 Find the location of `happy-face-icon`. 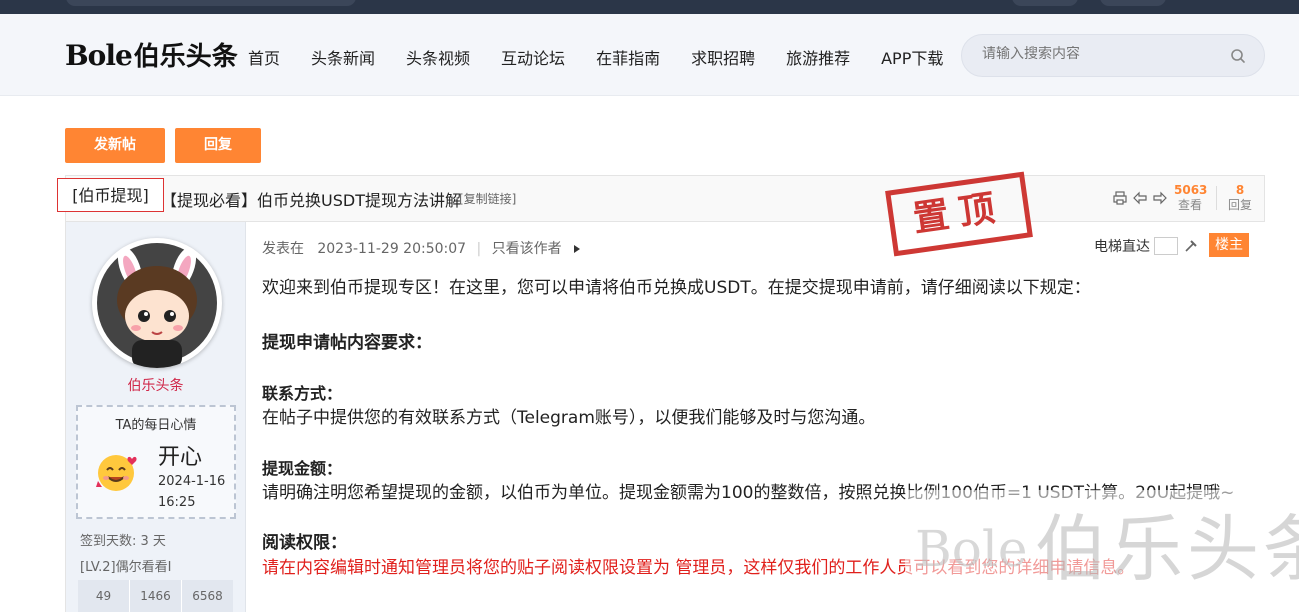

happy-face-icon is located at coordinates (116, 473).